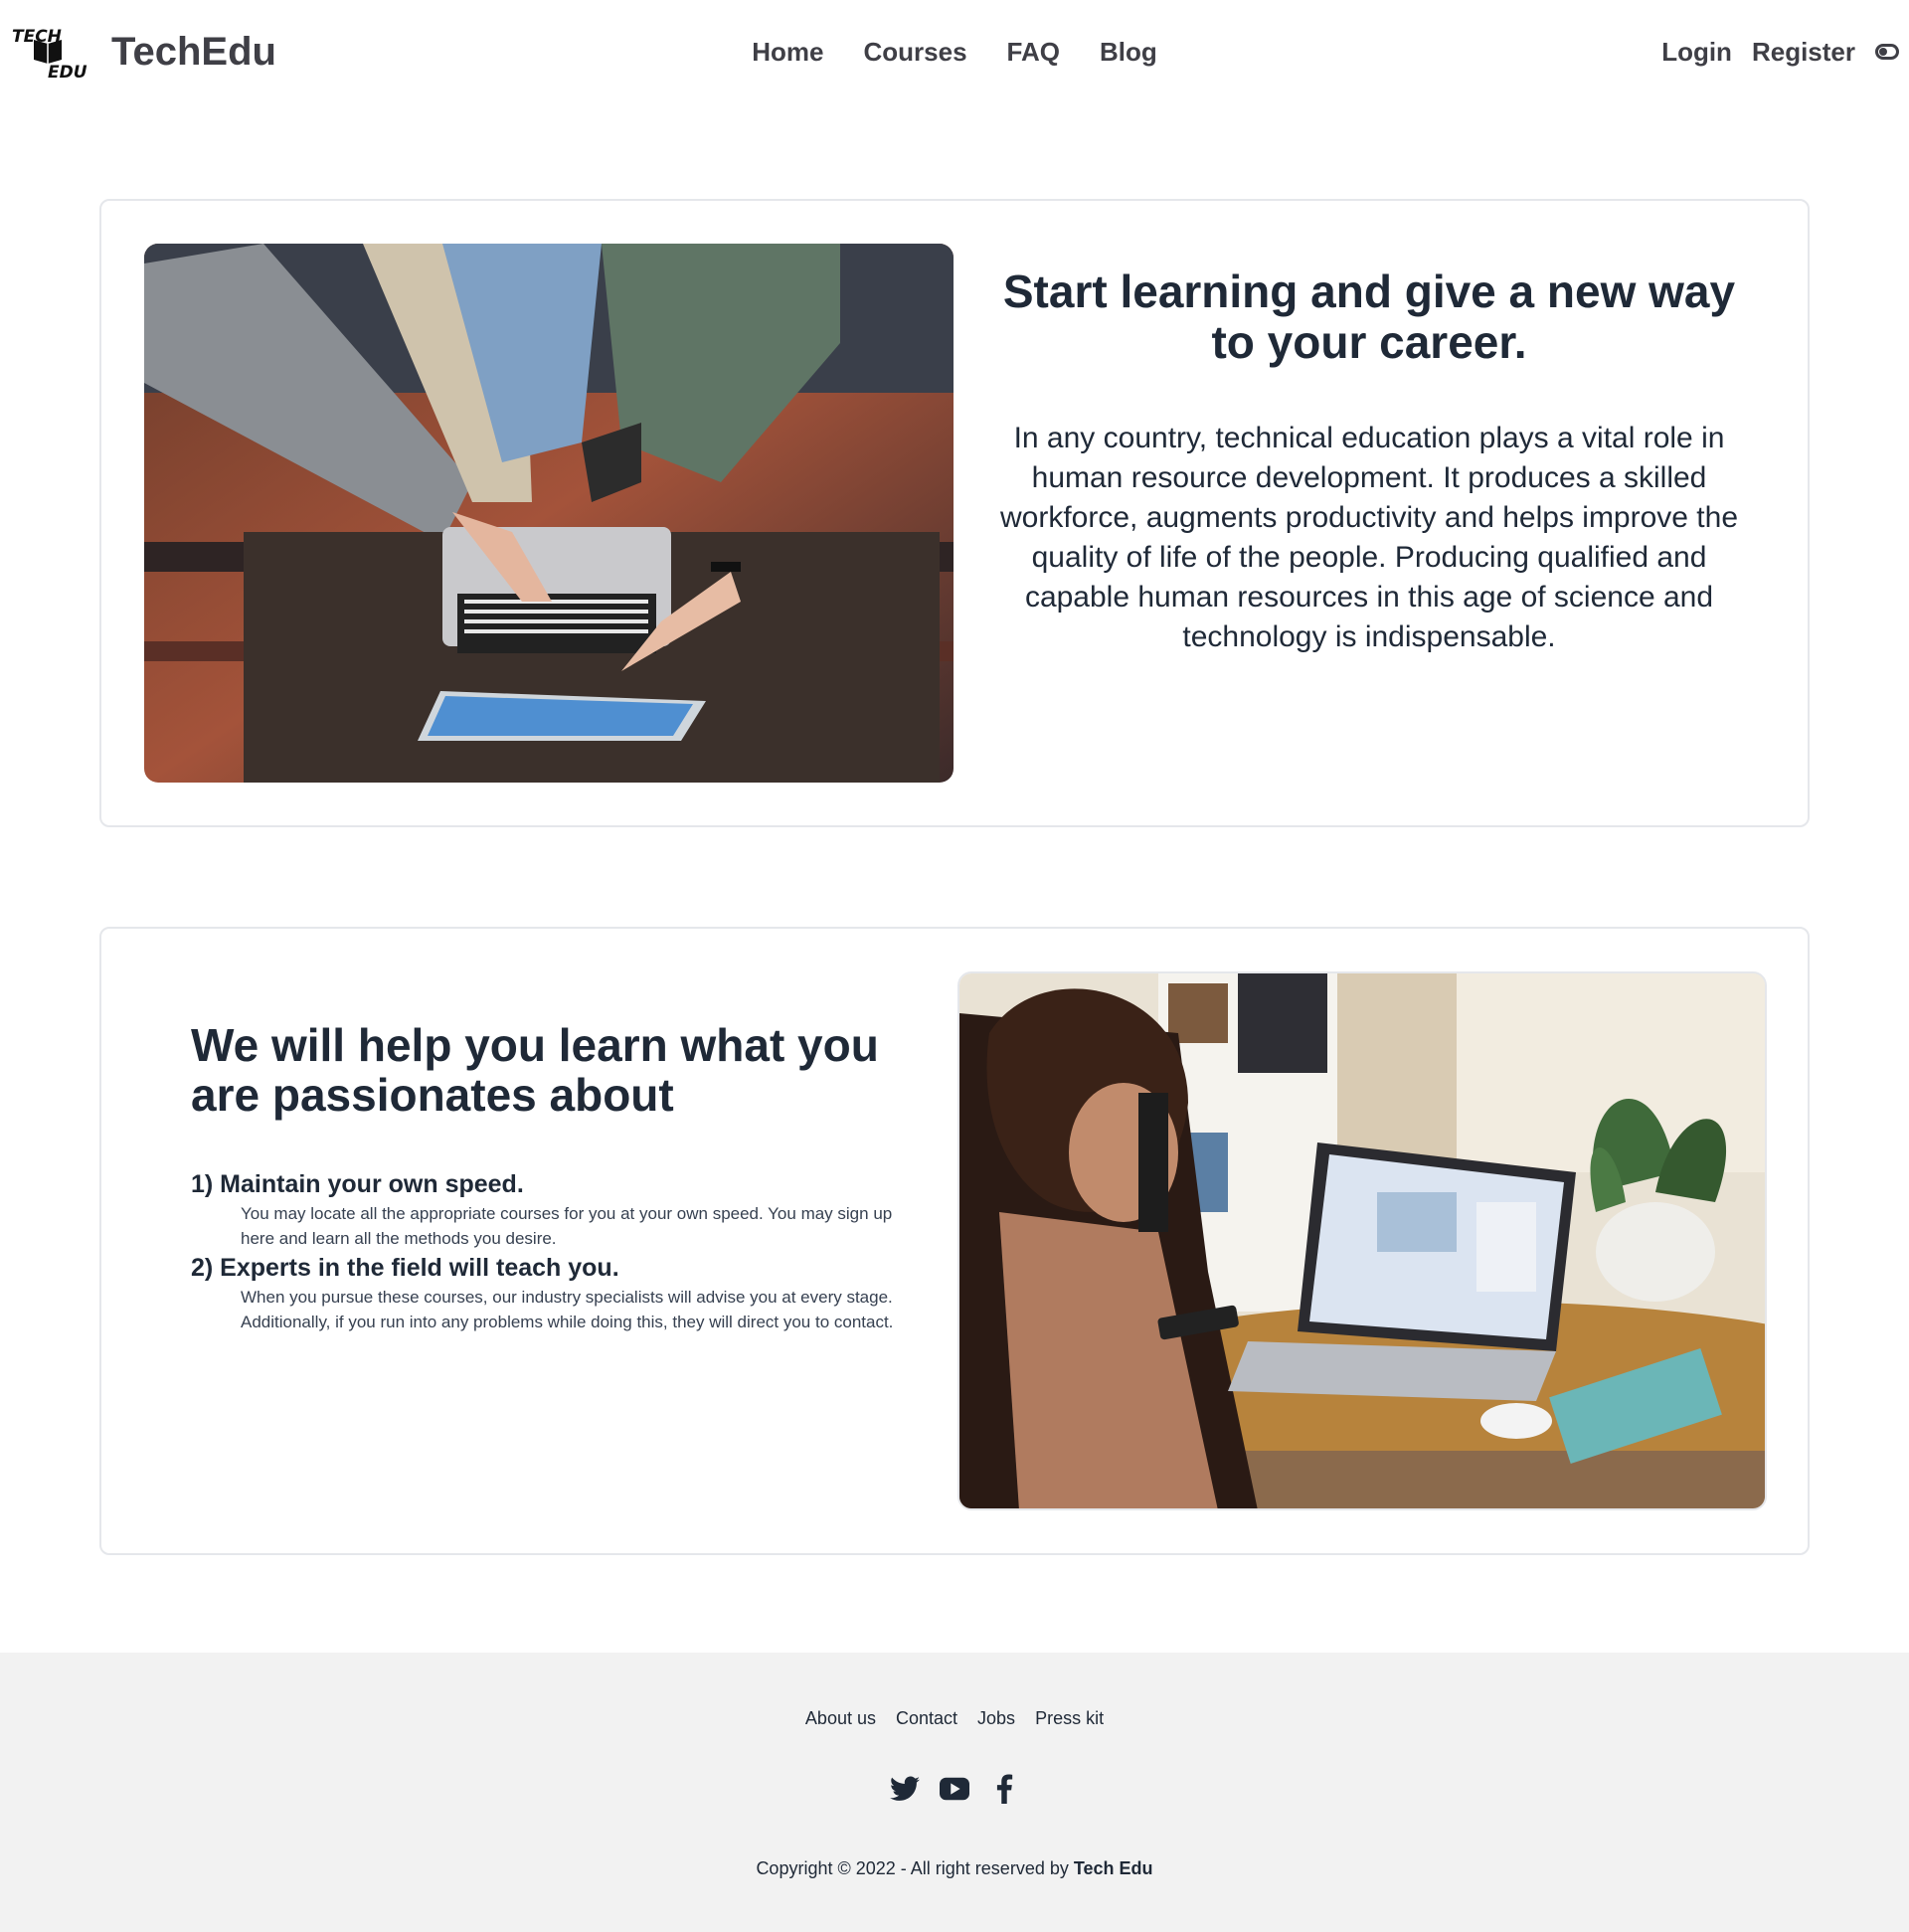  What do you see at coordinates (1034, 53) in the screenshot?
I see `nav-faq: FAQ` at bounding box center [1034, 53].